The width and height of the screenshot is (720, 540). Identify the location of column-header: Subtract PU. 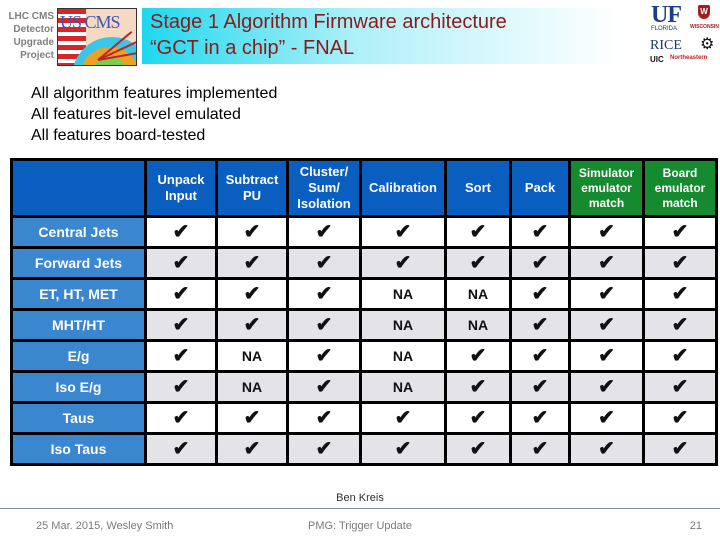
(252, 188).